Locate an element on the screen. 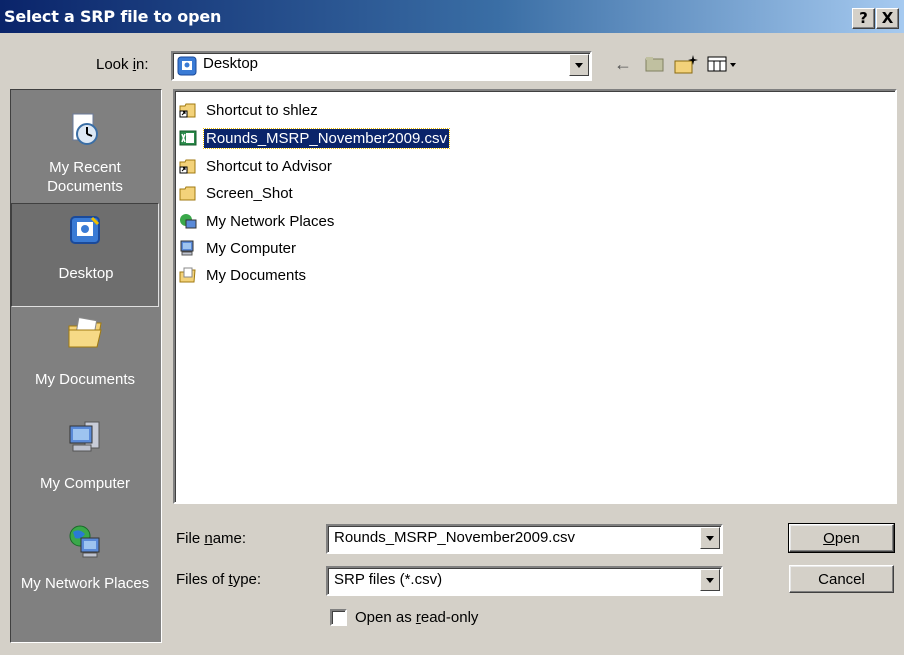 Image resolution: width=904 pixels, height=655 pixels. file-name: My Computer is located at coordinates (251, 248).